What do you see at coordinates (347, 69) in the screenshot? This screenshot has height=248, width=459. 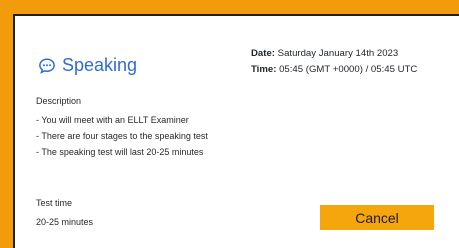 I see `time-value: 05:45 (GMT +0000) / 05:45 UTC` at bounding box center [347, 69].